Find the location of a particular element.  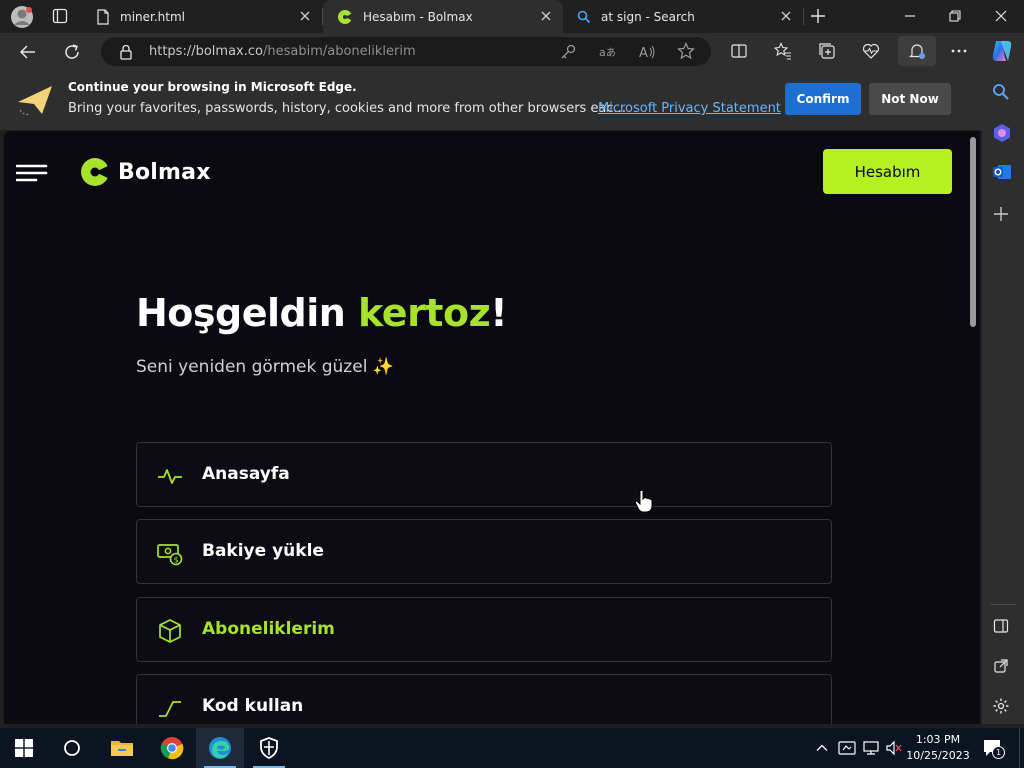

volume-muted-icon is located at coordinates (894, 748).